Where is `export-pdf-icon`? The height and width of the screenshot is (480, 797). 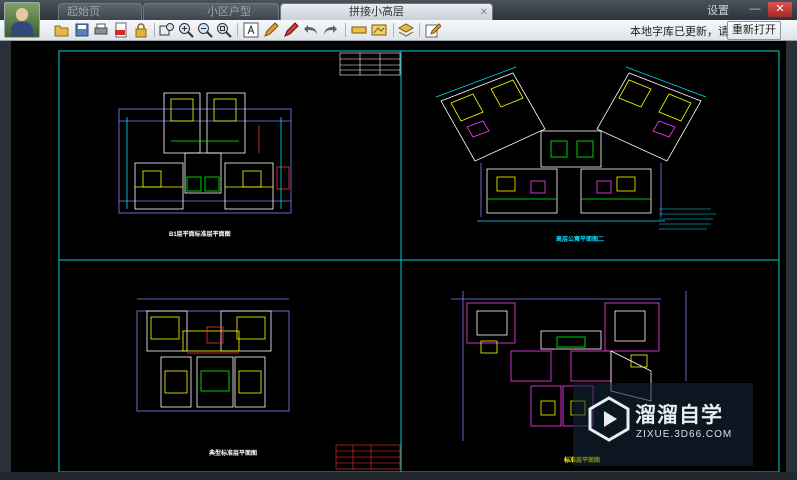
export-pdf-icon is located at coordinates (121, 30).